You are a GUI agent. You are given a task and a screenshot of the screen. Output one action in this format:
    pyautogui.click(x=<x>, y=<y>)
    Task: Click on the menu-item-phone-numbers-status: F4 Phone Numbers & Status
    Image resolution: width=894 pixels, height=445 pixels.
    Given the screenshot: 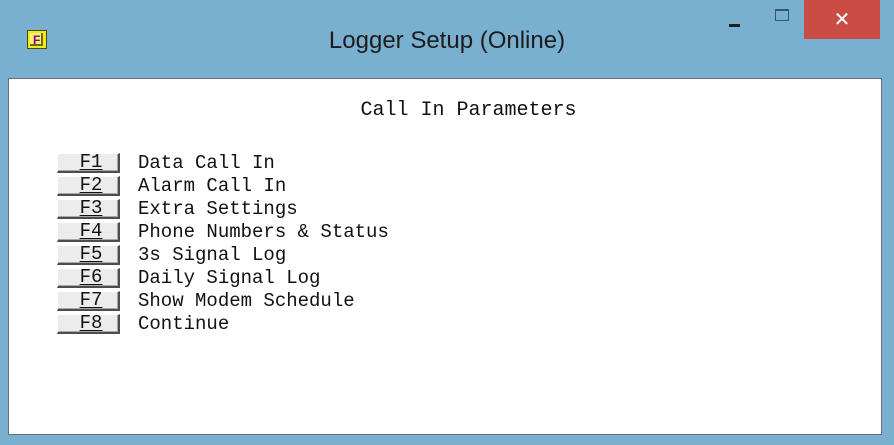 What is the action you would take?
    pyautogui.click(x=223, y=231)
    